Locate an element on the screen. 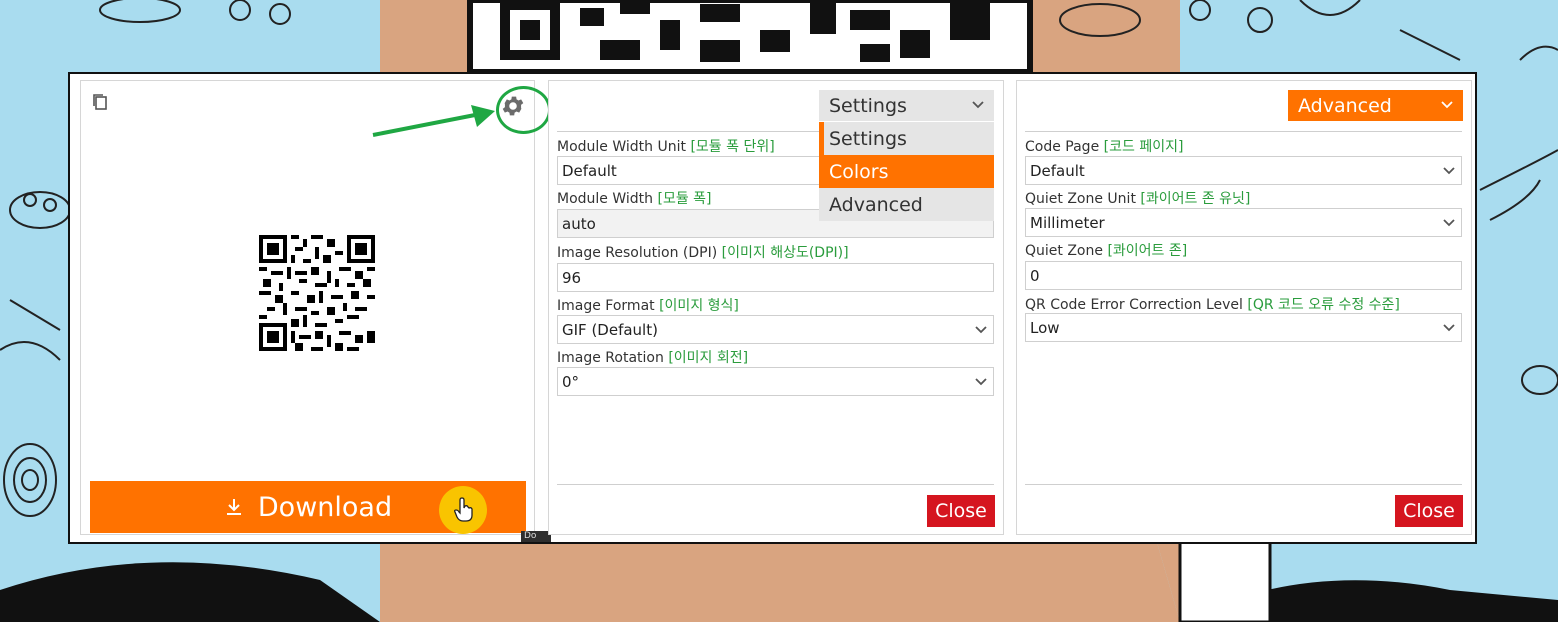 Image resolution: width=1558 pixels, height=622 pixels. field-label-module-width: Module Width [모듈 폭] is located at coordinates (634, 199).